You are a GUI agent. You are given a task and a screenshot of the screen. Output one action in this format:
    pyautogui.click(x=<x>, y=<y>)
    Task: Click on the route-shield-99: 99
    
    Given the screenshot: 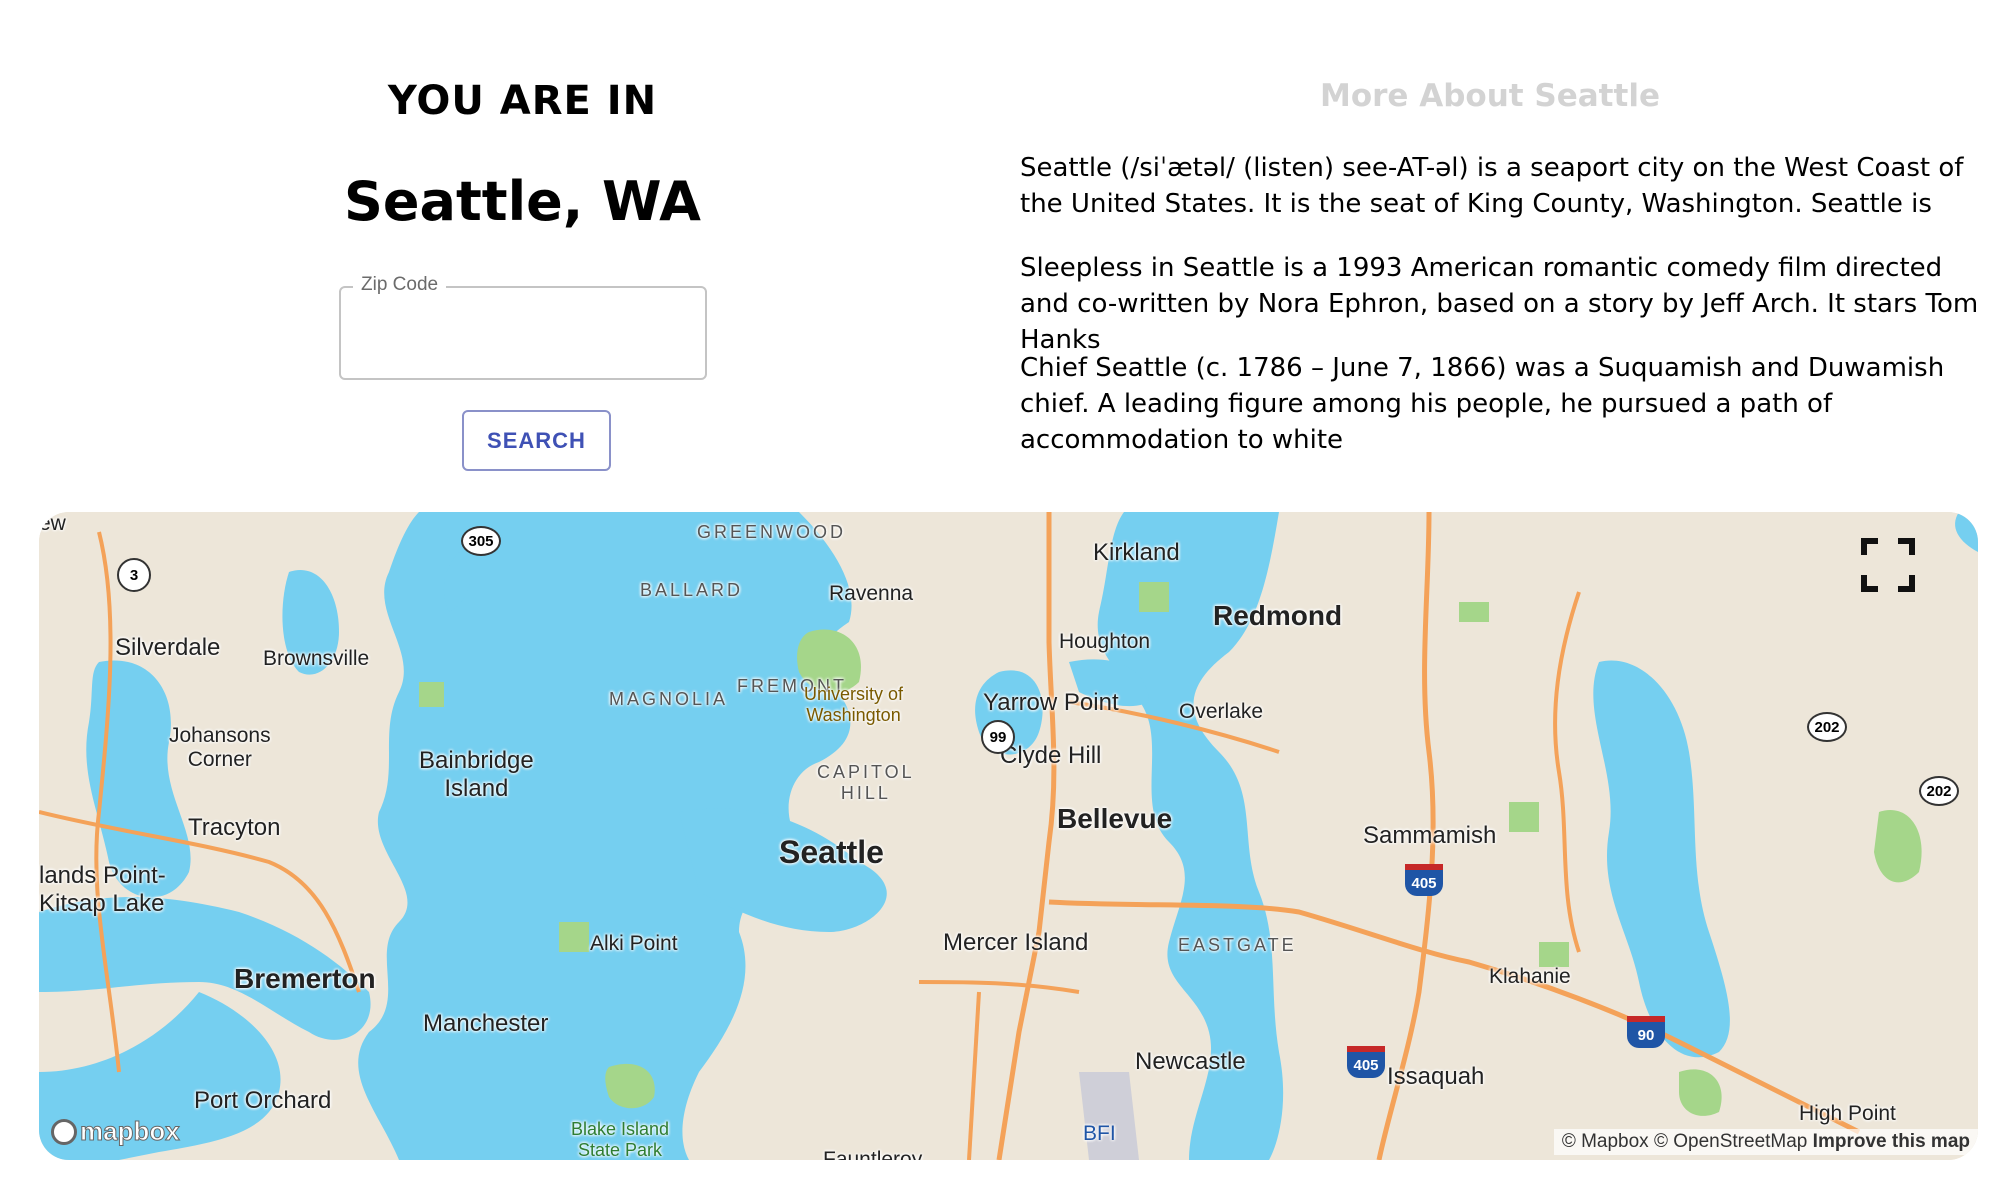 What is the action you would take?
    pyautogui.click(x=998, y=737)
    